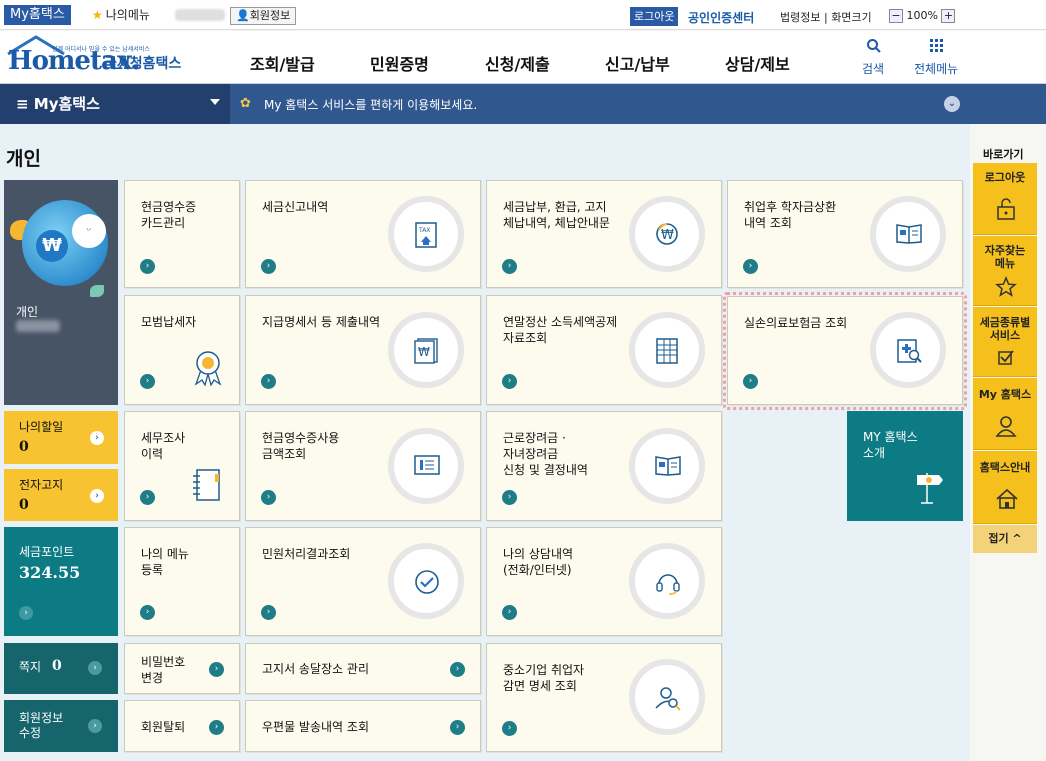  Describe the element at coordinates (38, 326) in the screenshot. I see `profile-name-blurred` at that location.